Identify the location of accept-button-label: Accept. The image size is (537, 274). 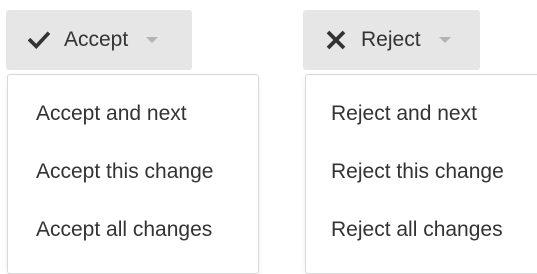
(96, 39).